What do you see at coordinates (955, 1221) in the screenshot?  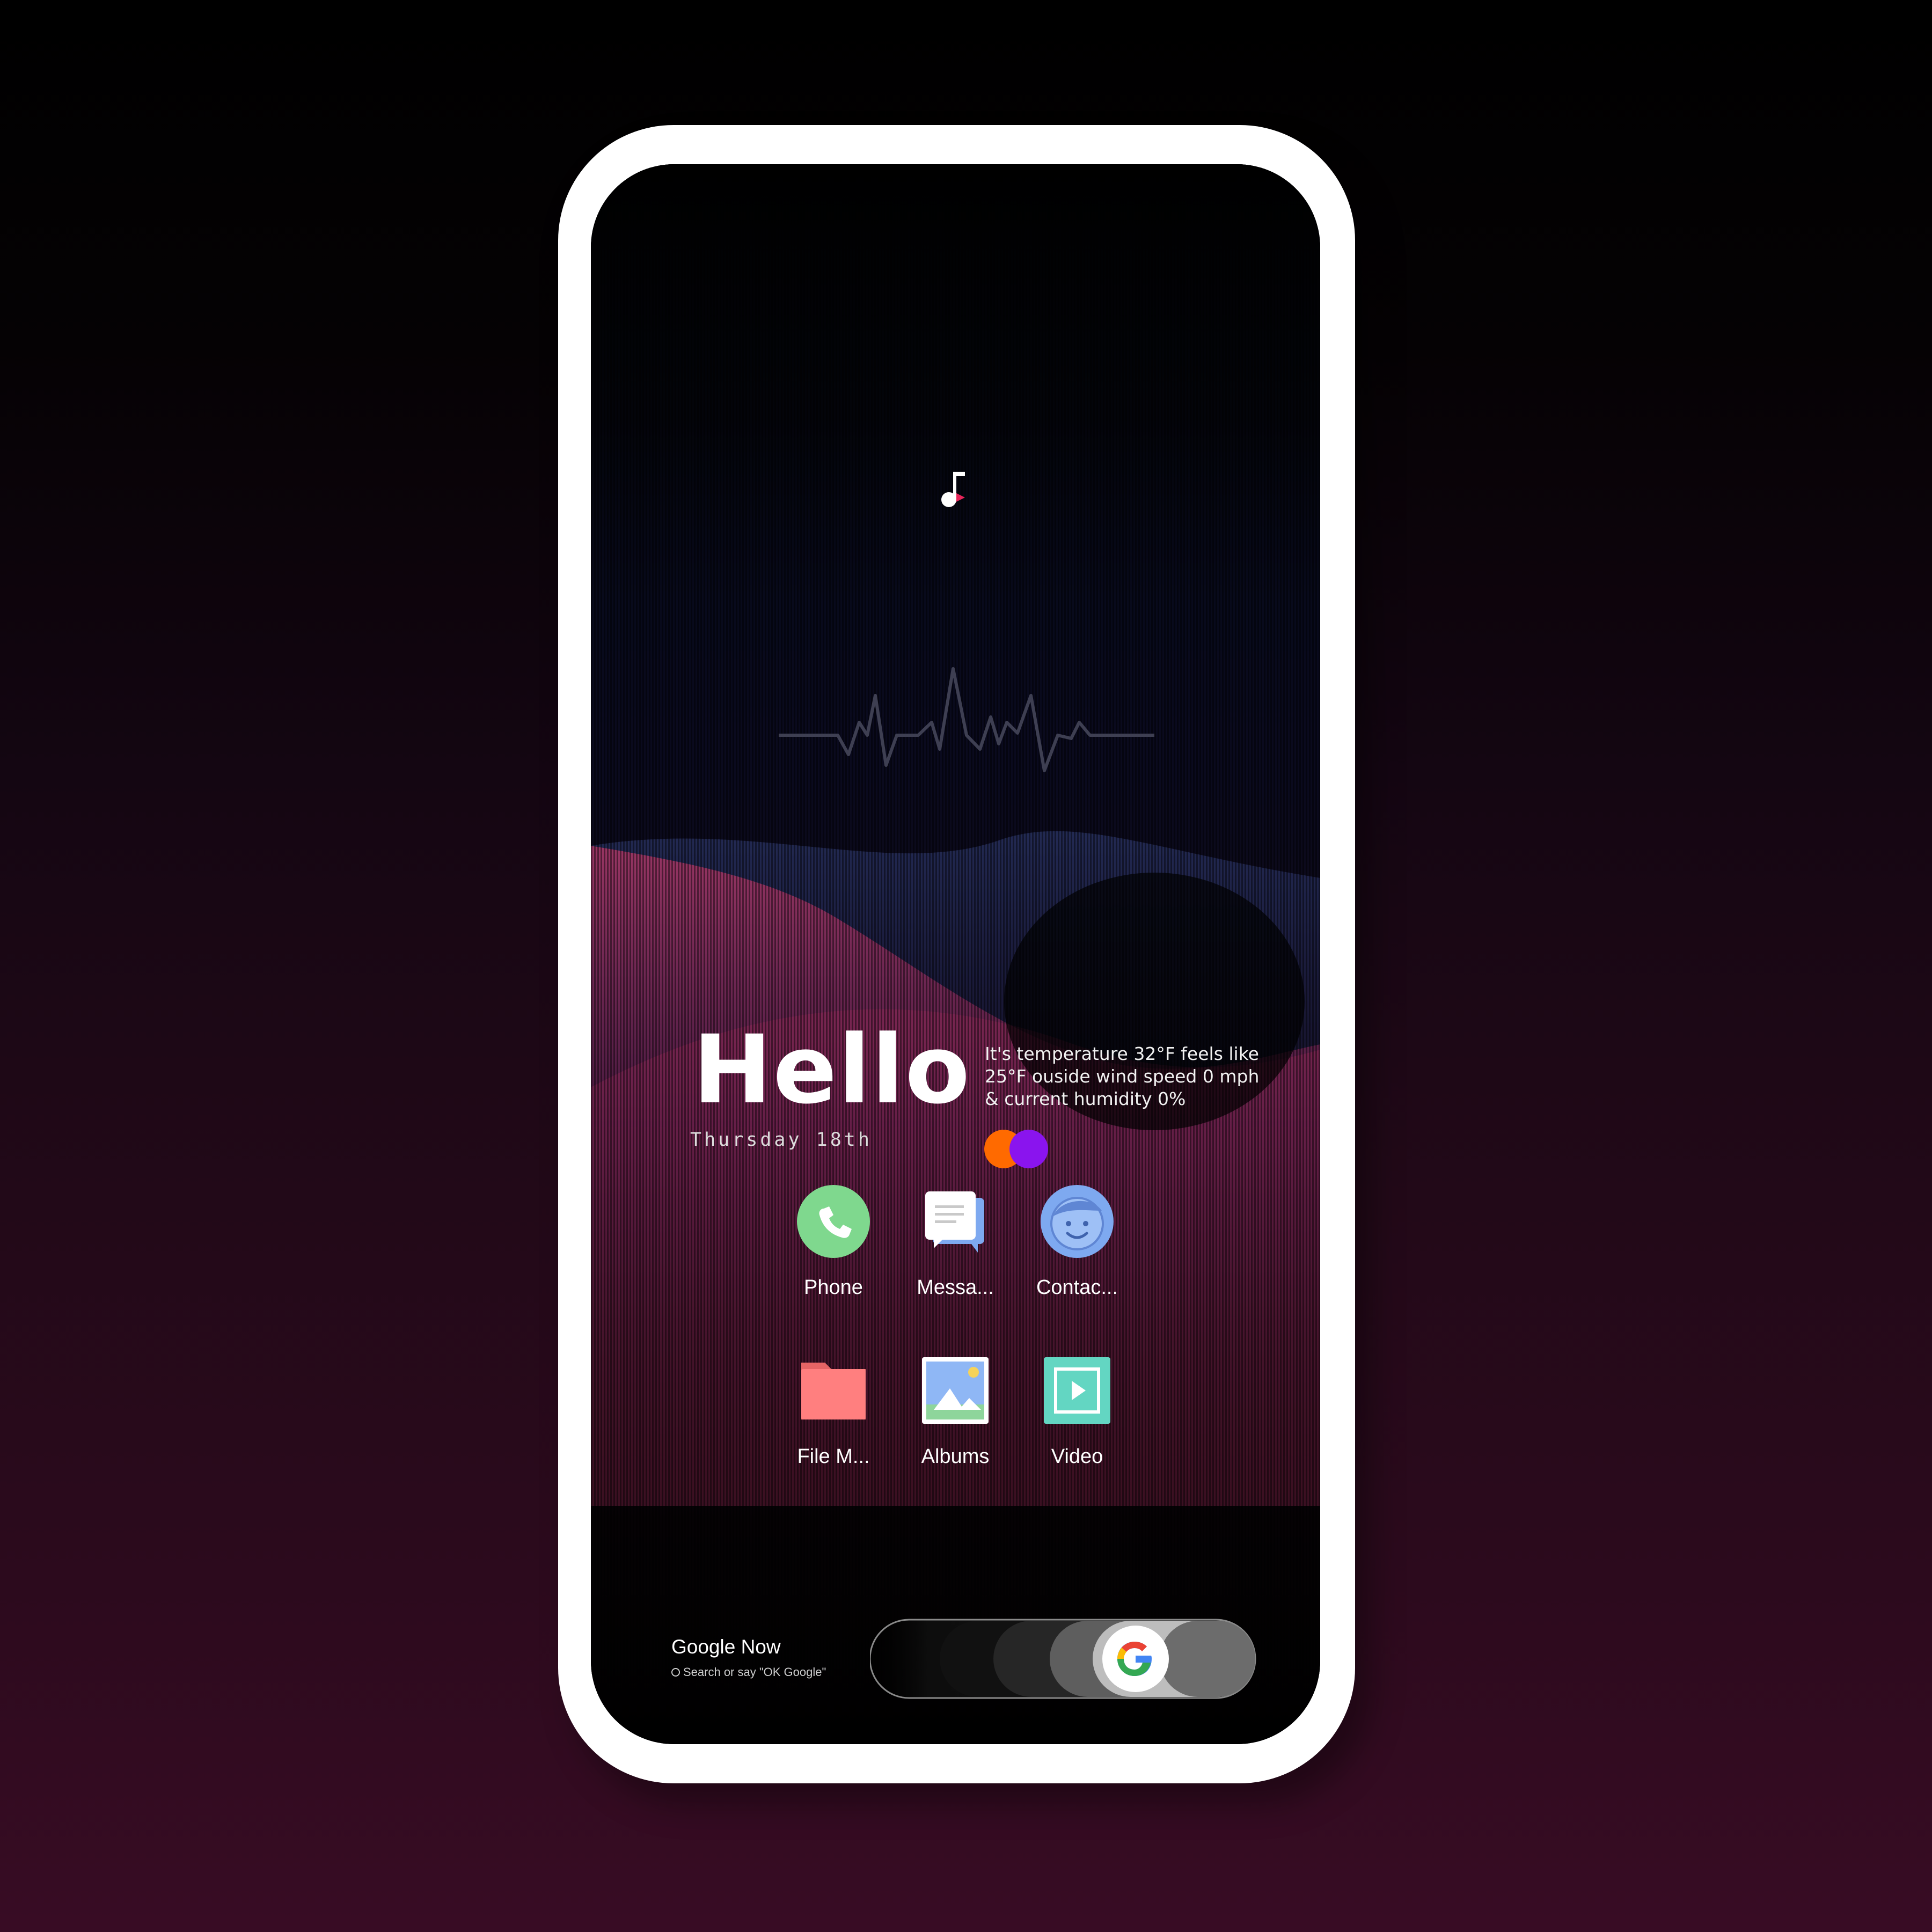 I see `messages-icon` at bounding box center [955, 1221].